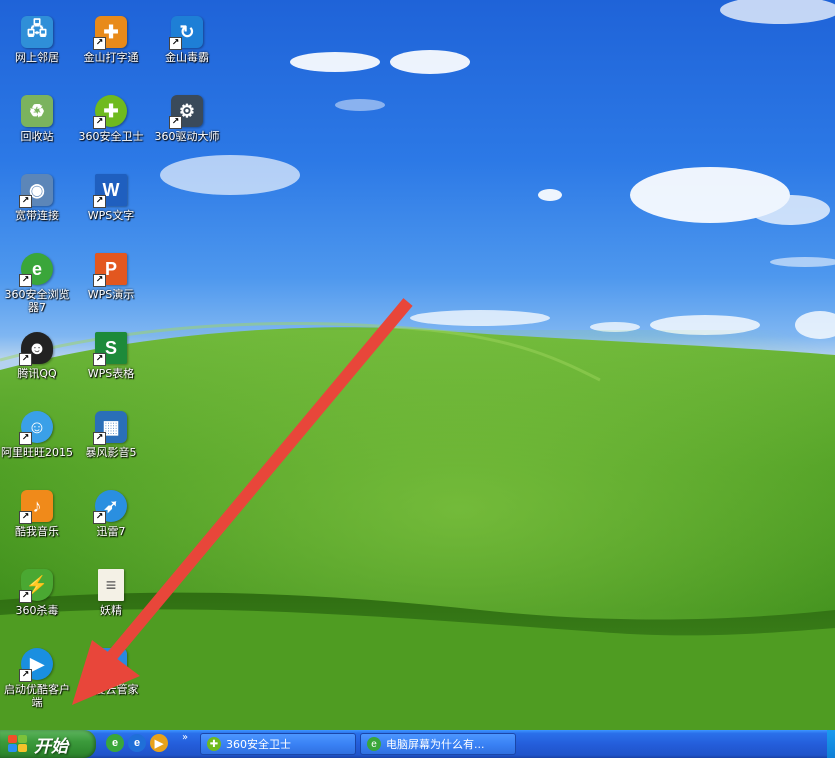 This screenshot has height=758, width=835. What do you see at coordinates (159, 743) in the screenshot?
I see `media-player-quicklaunch-icon: ▶` at bounding box center [159, 743].